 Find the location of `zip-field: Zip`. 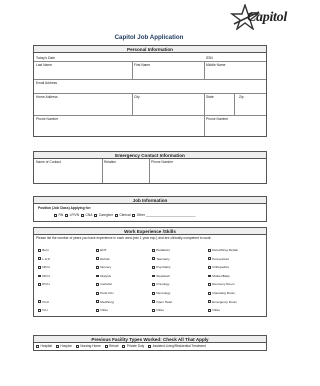

zip-field: Zip is located at coordinates (241, 97).